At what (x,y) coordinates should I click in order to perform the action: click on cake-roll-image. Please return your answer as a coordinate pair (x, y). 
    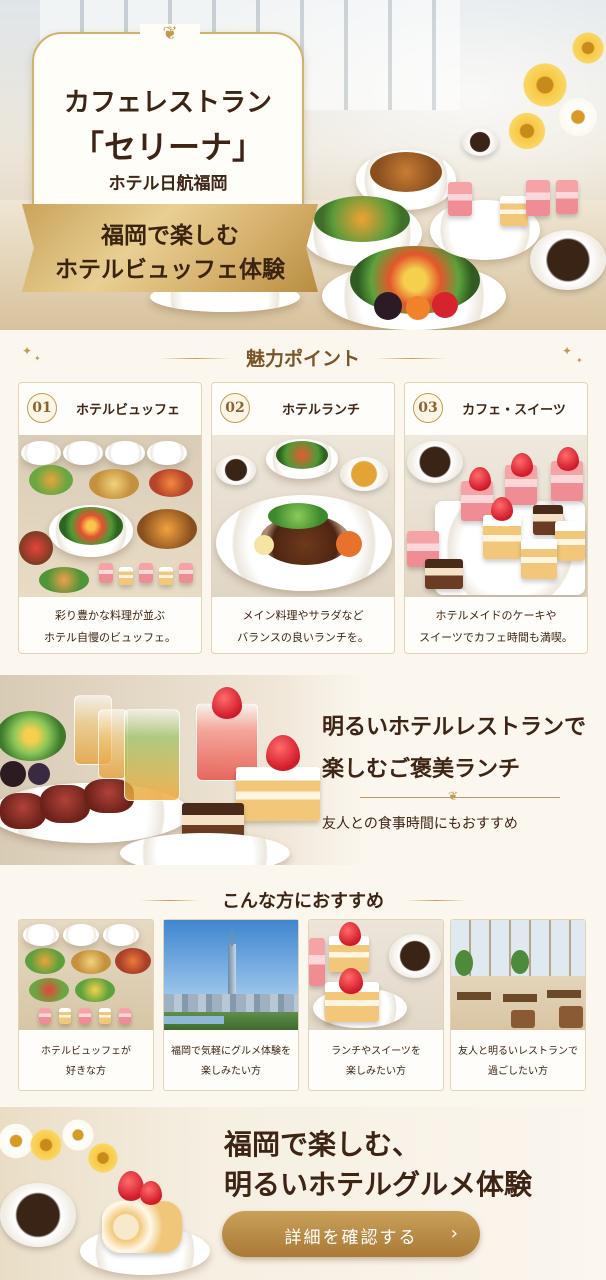
    Looking at the image, I should click on (142, 1227).